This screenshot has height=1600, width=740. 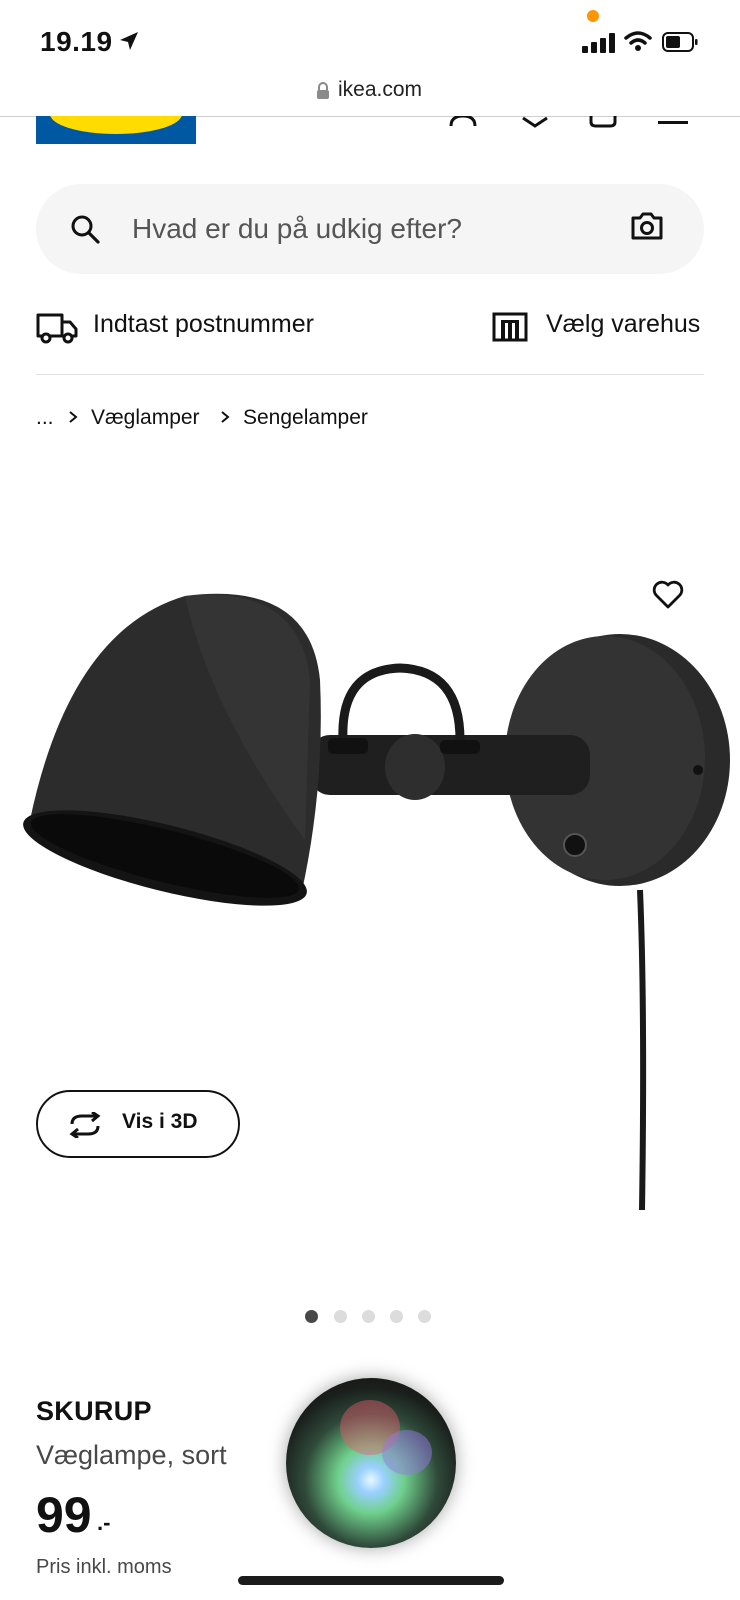 What do you see at coordinates (160, 1121) in the screenshot?
I see `view-in-3d-label: Vis i 3D` at bounding box center [160, 1121].